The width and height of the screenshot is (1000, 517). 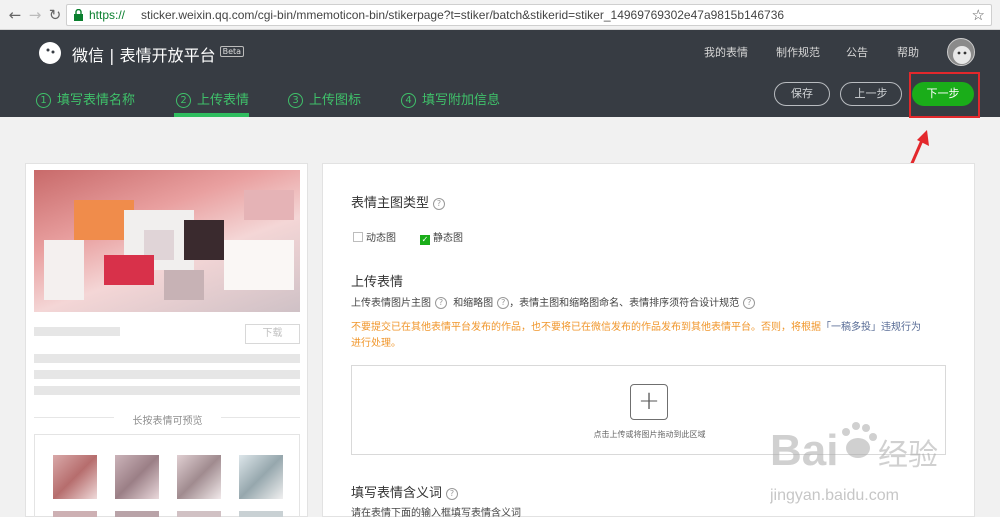 I want to click on sticker-cover-image, so click(x=167, y=241).